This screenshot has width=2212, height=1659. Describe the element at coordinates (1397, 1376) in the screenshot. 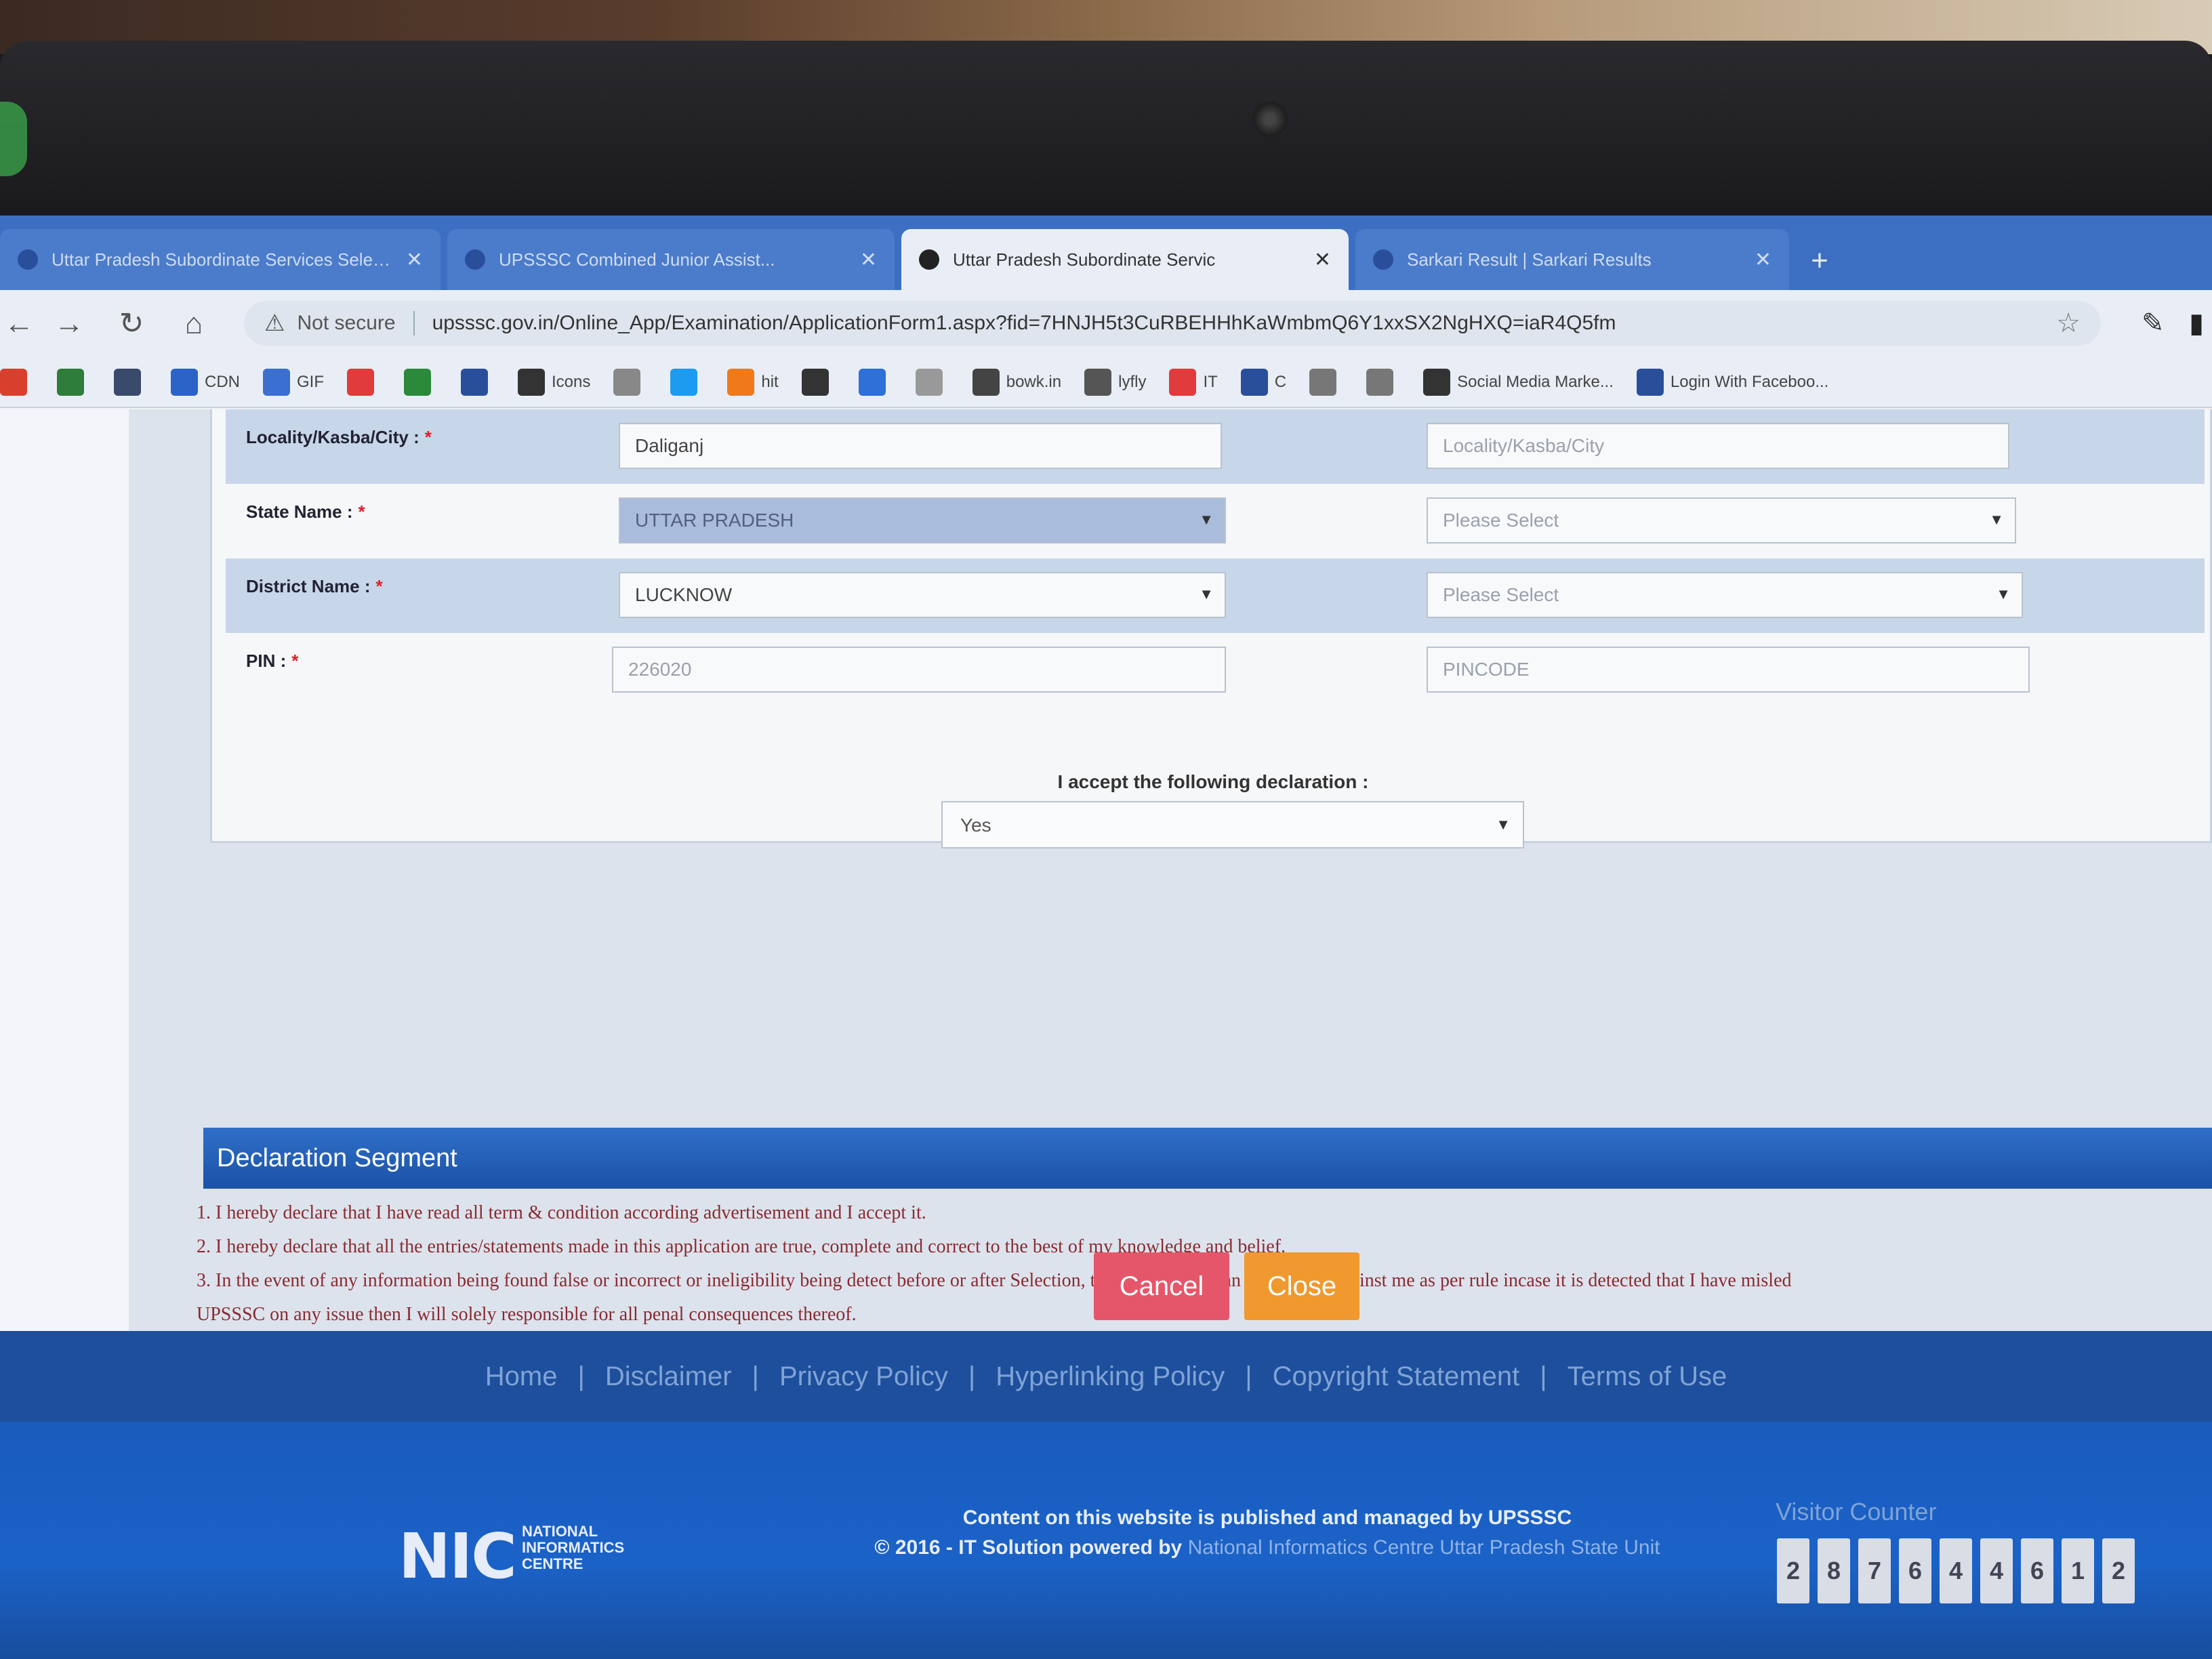

I see `footer-link-copyright: Copyright Statement` at that location.